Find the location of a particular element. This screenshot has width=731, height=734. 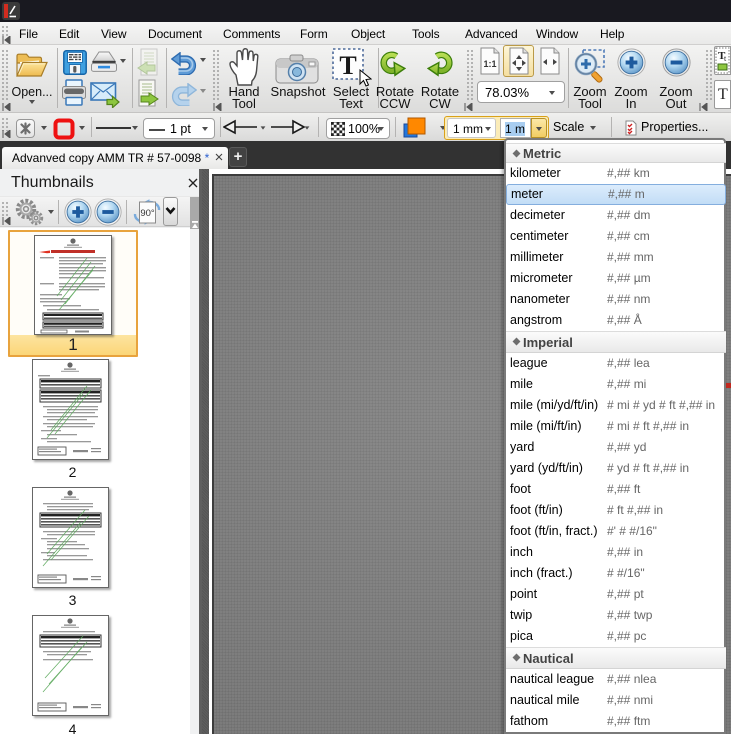

svg-text: t is located at coordinates (725, 58).